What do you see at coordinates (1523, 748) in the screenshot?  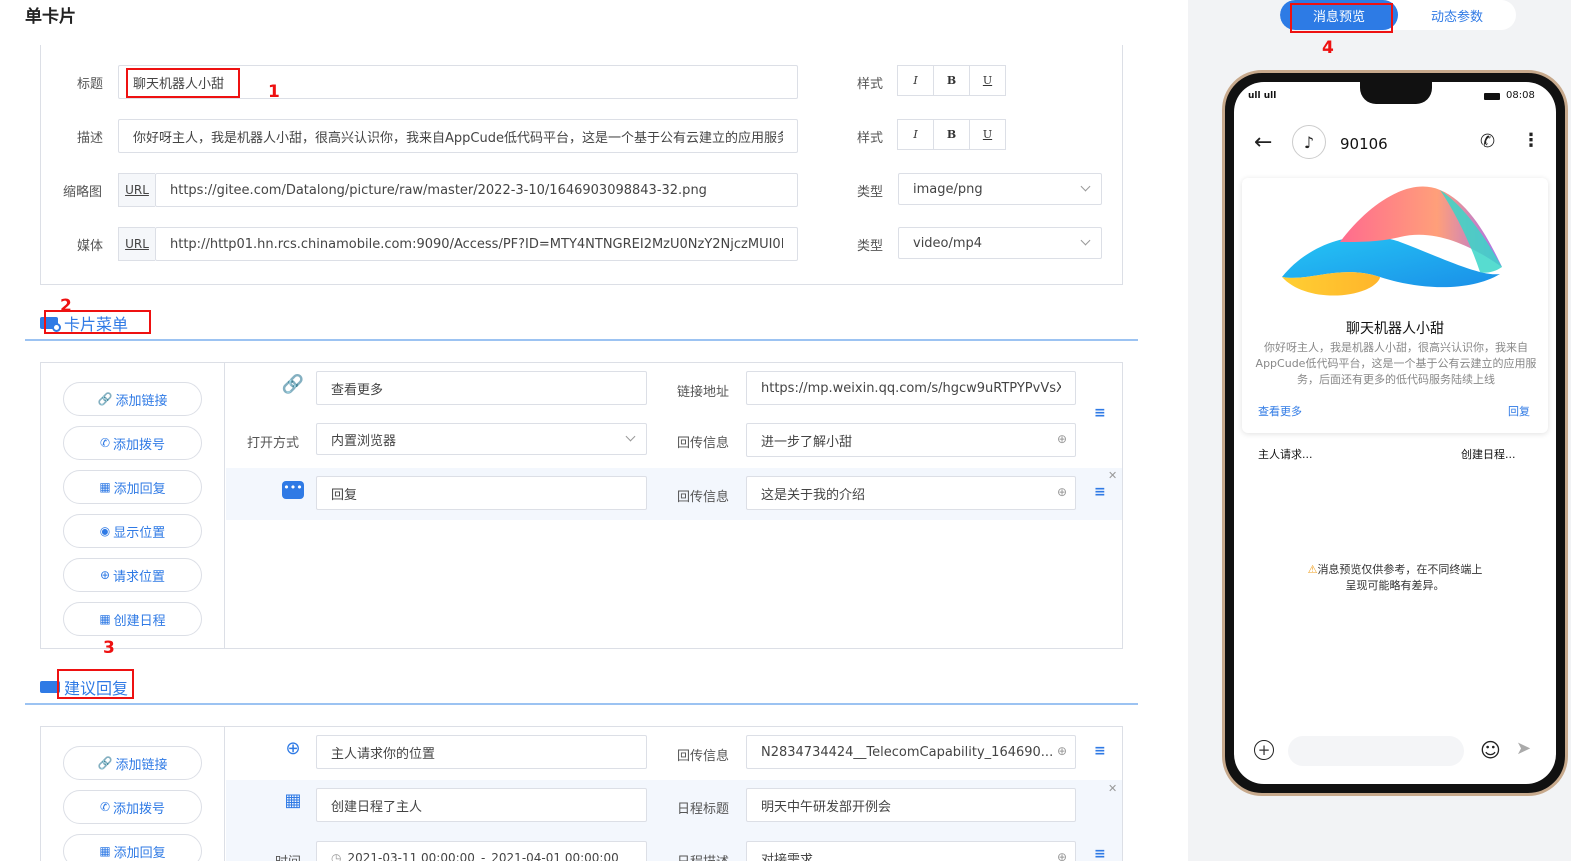 I see `send-icon: ➤` at bounding box center [1523, 748].